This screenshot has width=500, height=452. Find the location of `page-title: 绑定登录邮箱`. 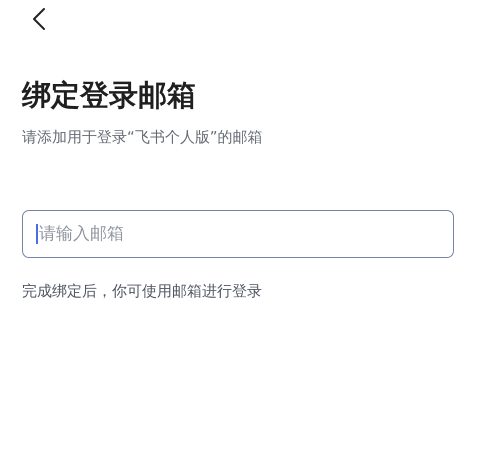

page-title: 绑定登录邮箱 is located at coordinates (109, 95).